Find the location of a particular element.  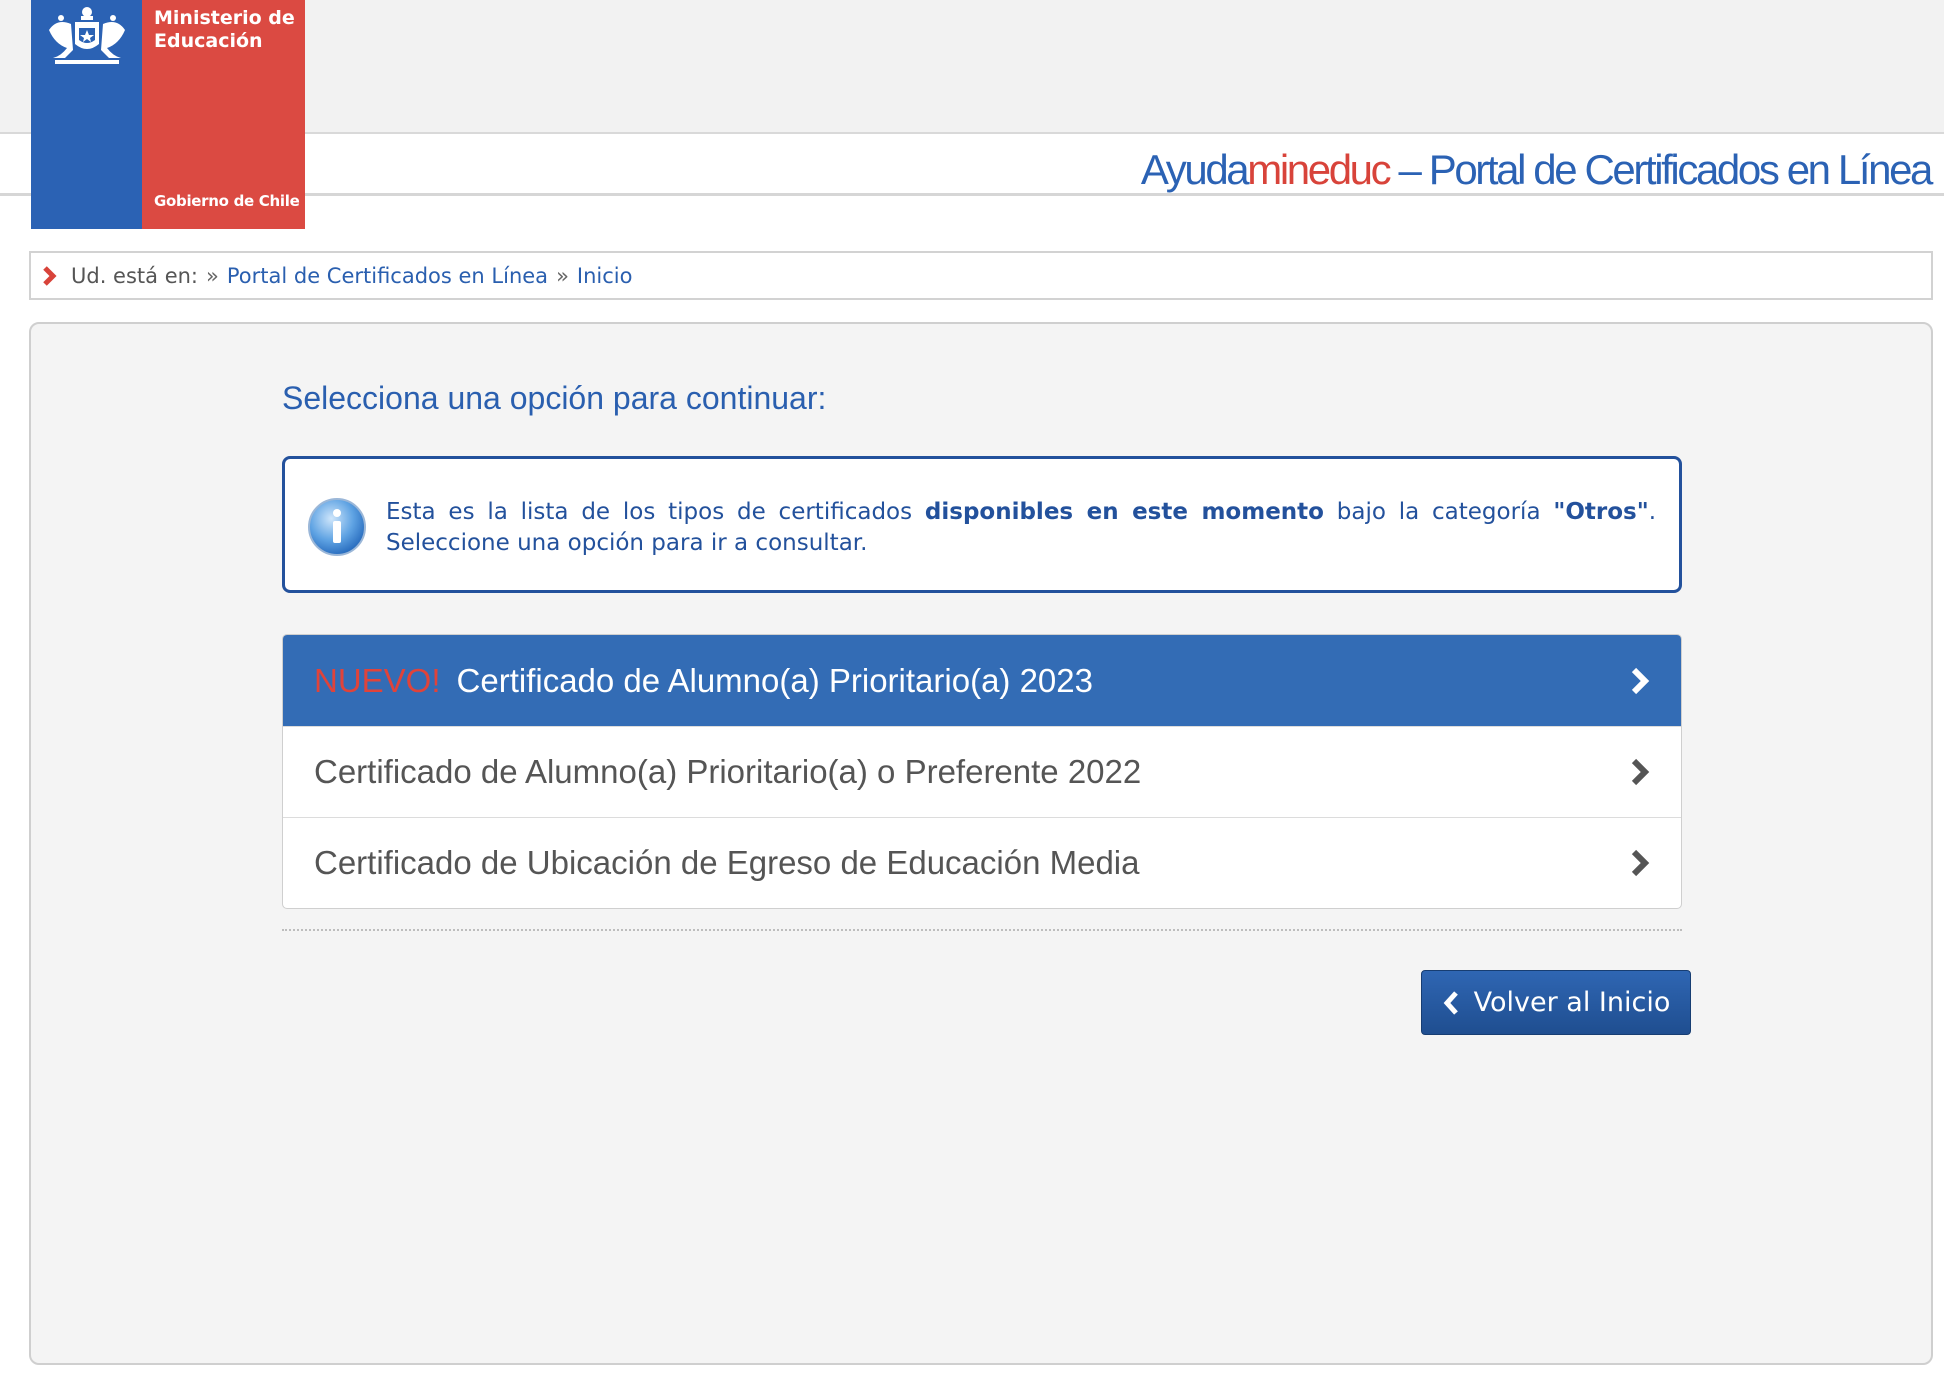

back-to-home-button: Volver al Inicio is located at coordinates (1556, 1002).